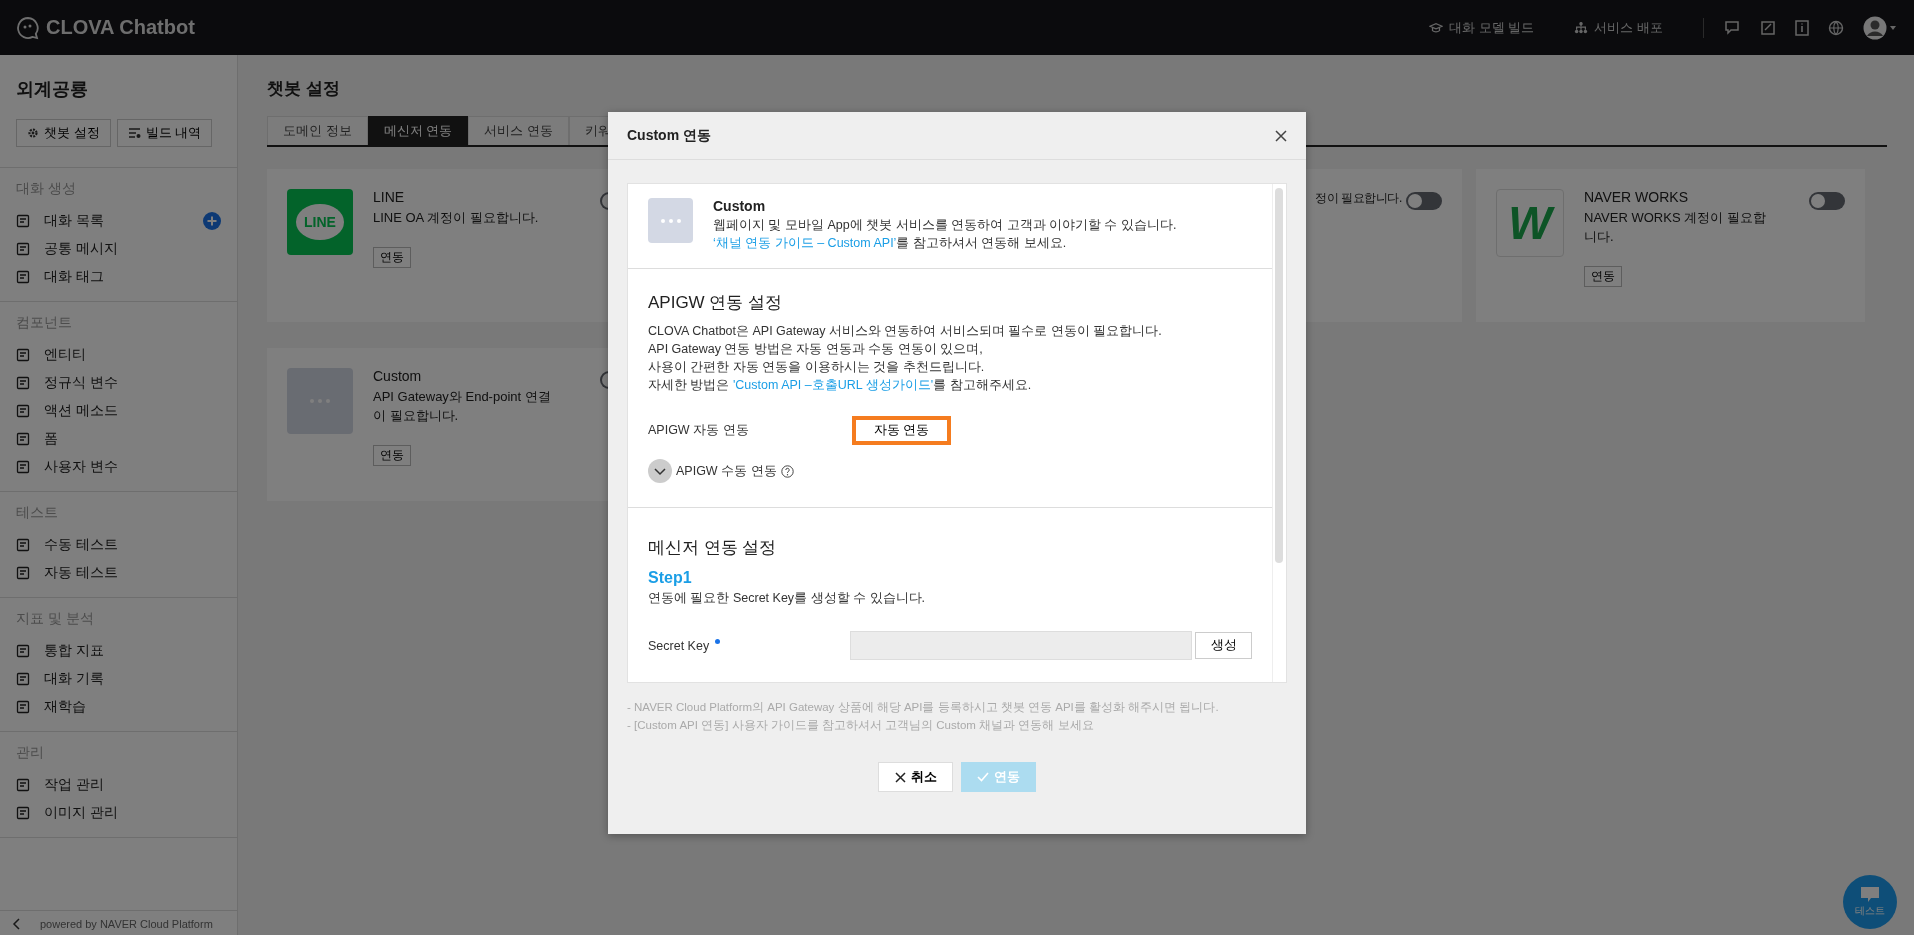 The width and height of the screenshot is (1914, 935). What do you see at coordinates (713, 548) in the screenshot?
I see `section-heading: 메신저 연동 설정` at bounding box center [713, 548].